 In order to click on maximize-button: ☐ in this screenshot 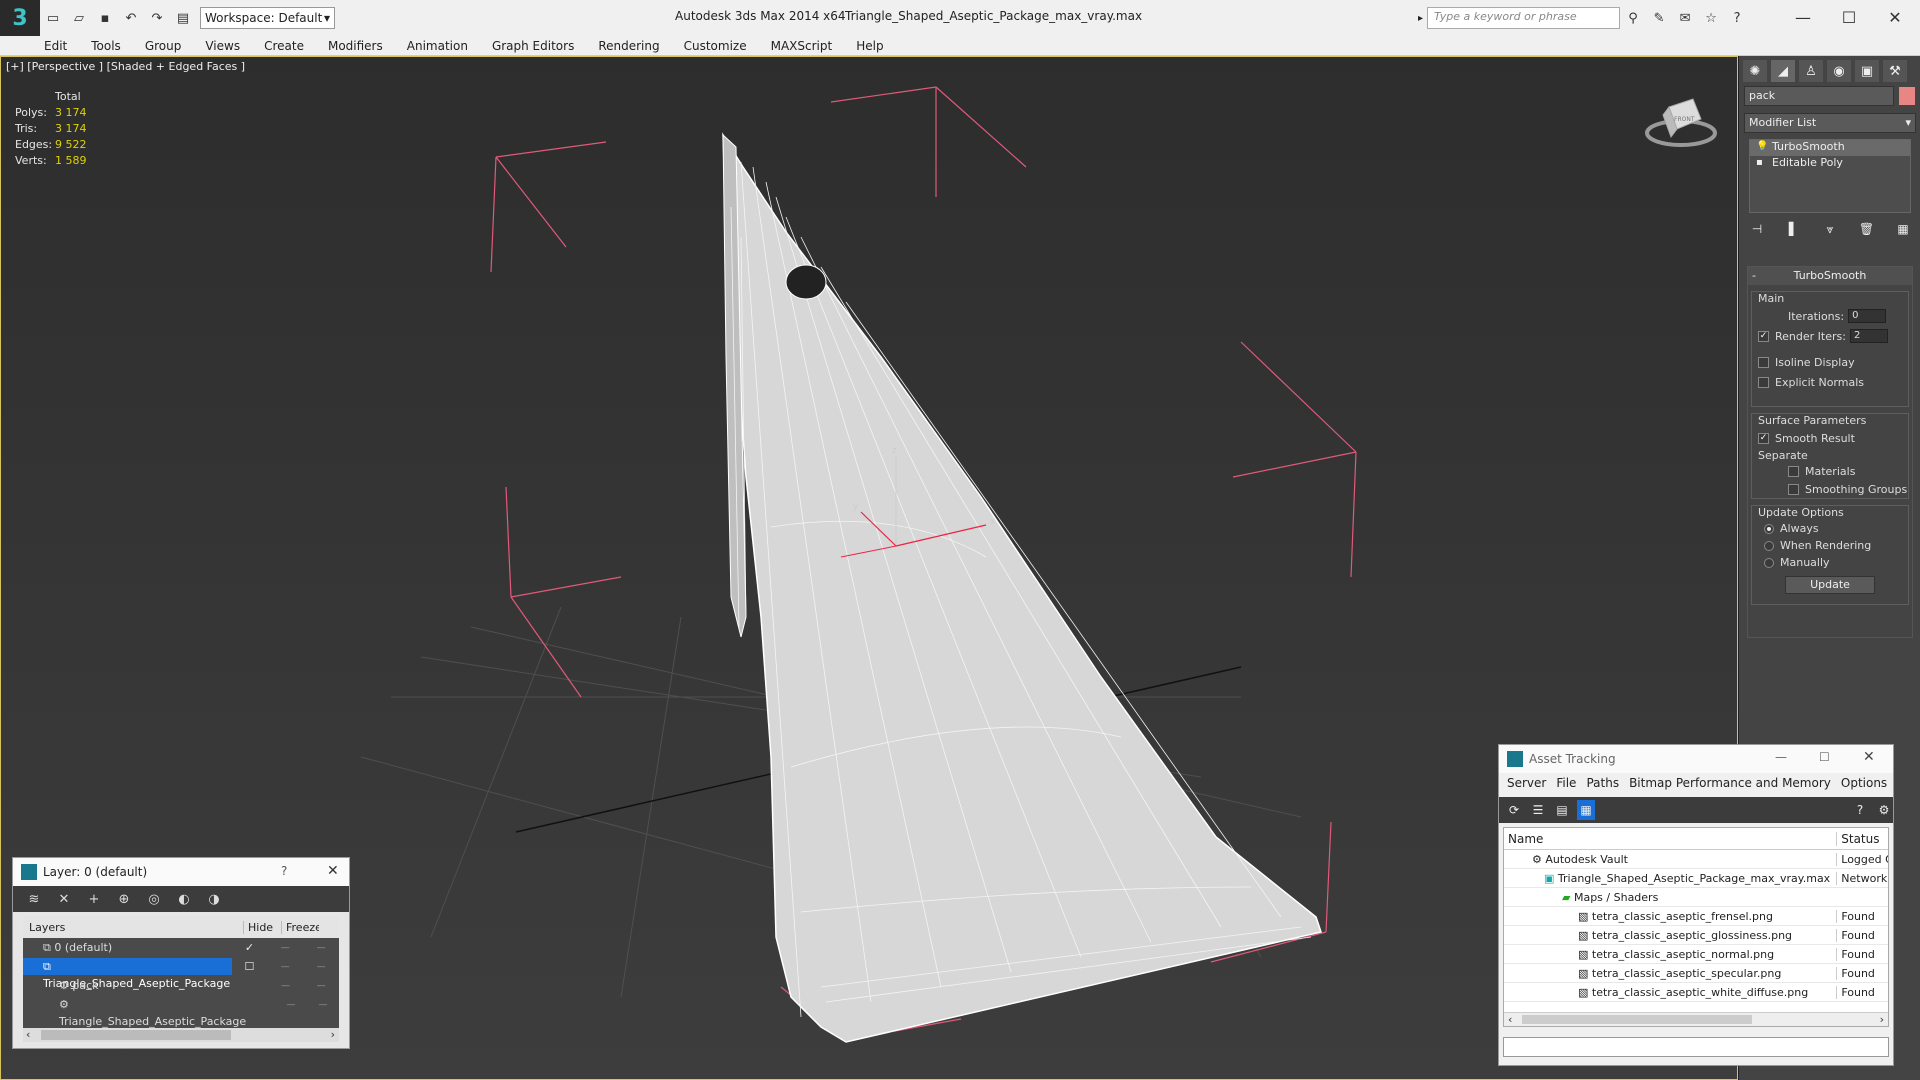, I will do `click(1849, 17)`.